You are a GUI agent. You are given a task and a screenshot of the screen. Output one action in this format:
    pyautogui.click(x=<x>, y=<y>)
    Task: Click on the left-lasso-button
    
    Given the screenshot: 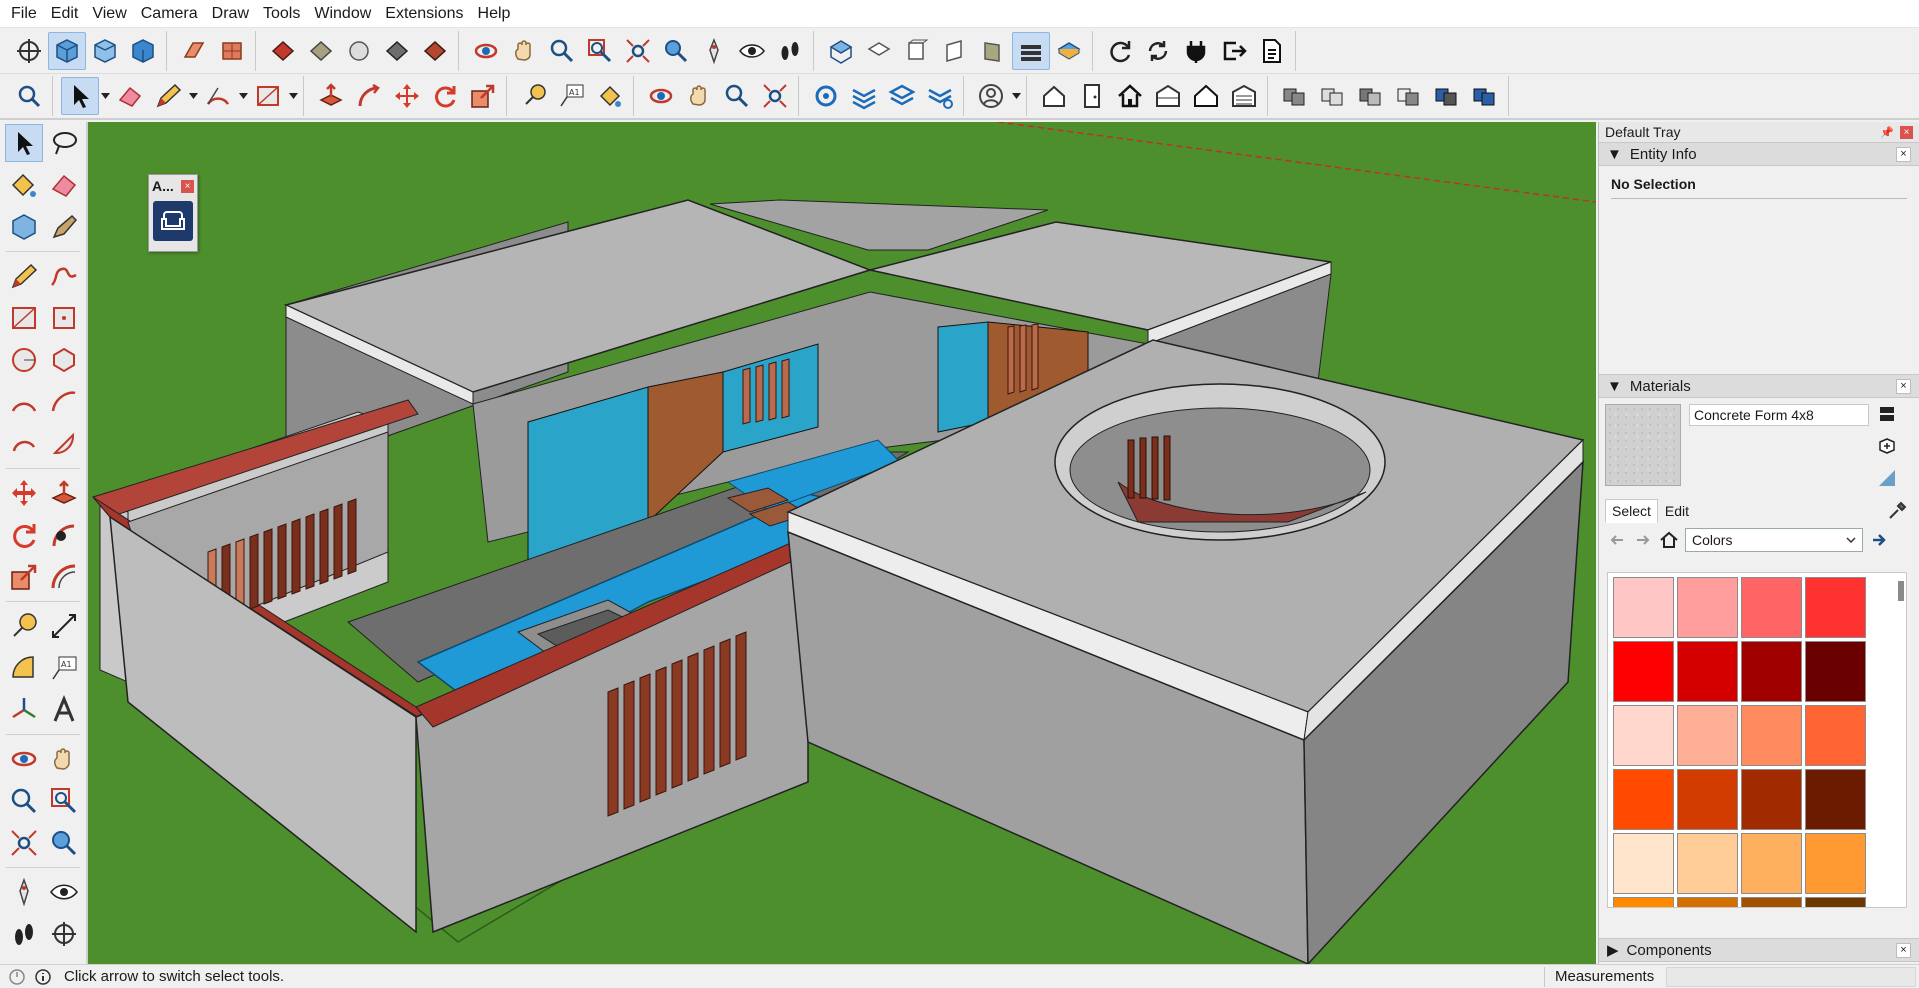 What is the action you would take?
    pyautogui.click(x=64, y=143)
    